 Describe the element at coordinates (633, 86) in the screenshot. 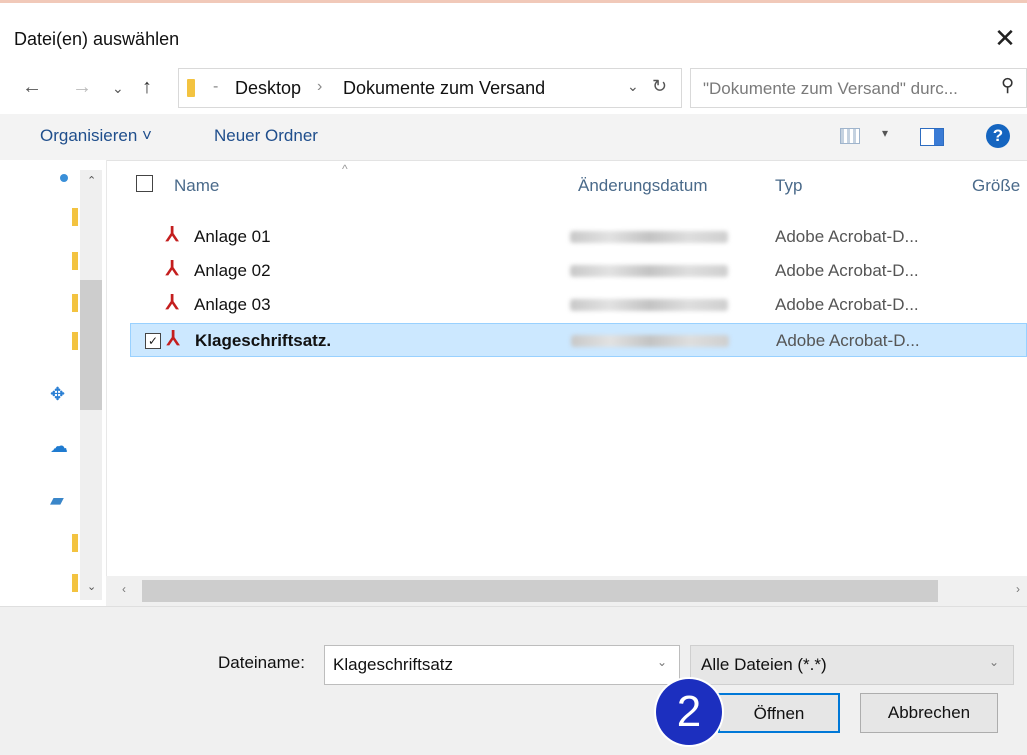

I see `address-dropdown-icon: ⌄` at that location.